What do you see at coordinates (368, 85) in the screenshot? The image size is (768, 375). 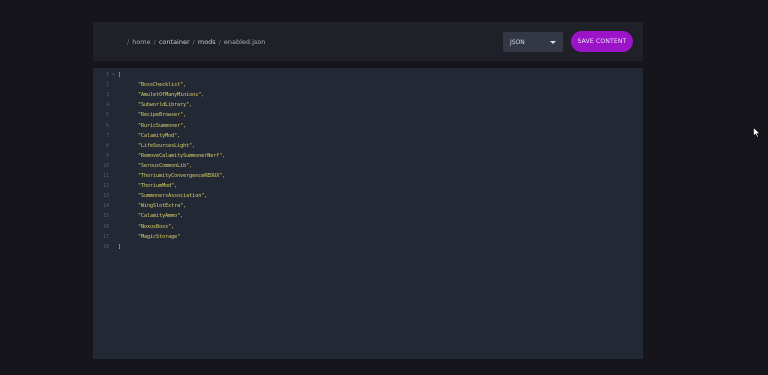 I see `code-line: 2 "BossChecklist",` at bounding box center [368, 85].